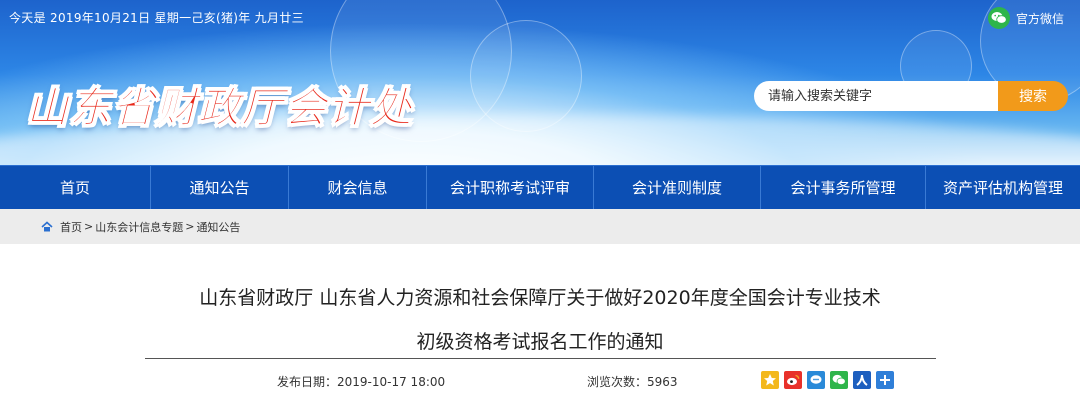 The image size is (1080, 410). I want to click on nav-item-notices: 通知公告, so click(220, 187).